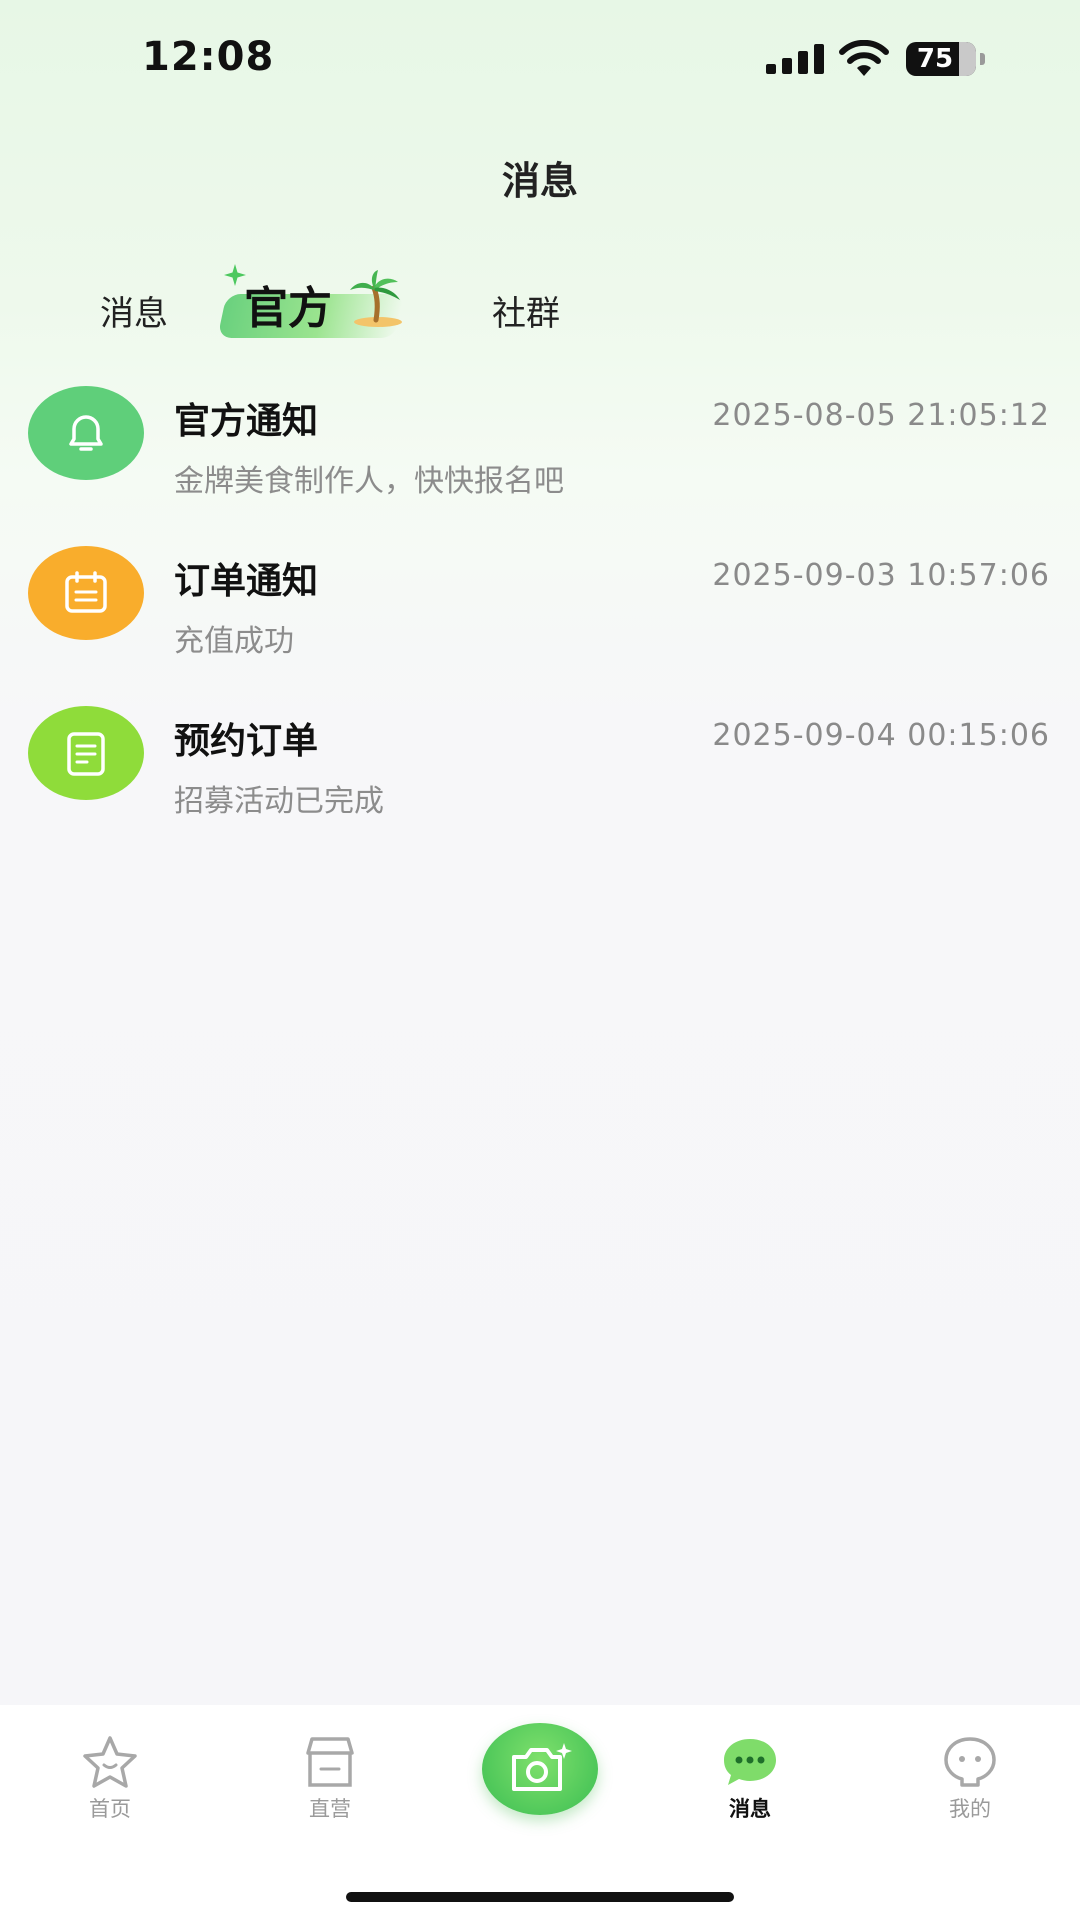  What do you see at coordinates (540, 1897) in the screenshot?
I see `home-indicator` at bounding box center [540, 1897].